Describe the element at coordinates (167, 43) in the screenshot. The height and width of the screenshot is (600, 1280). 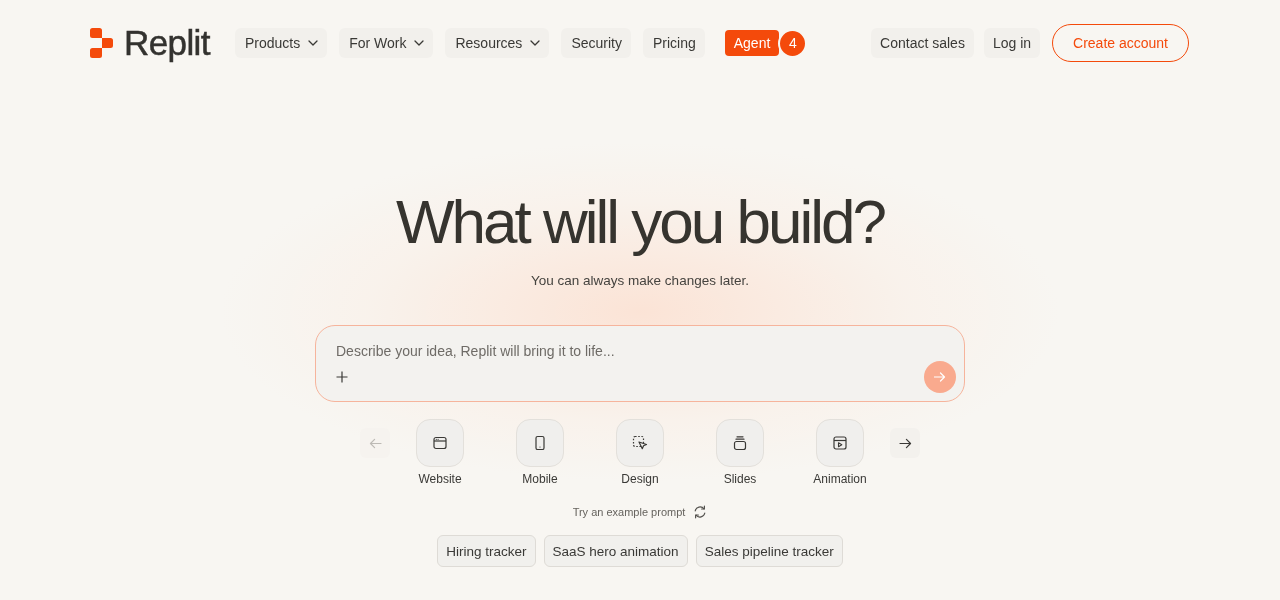
I see `logo-wordmark: Replit` at that location.